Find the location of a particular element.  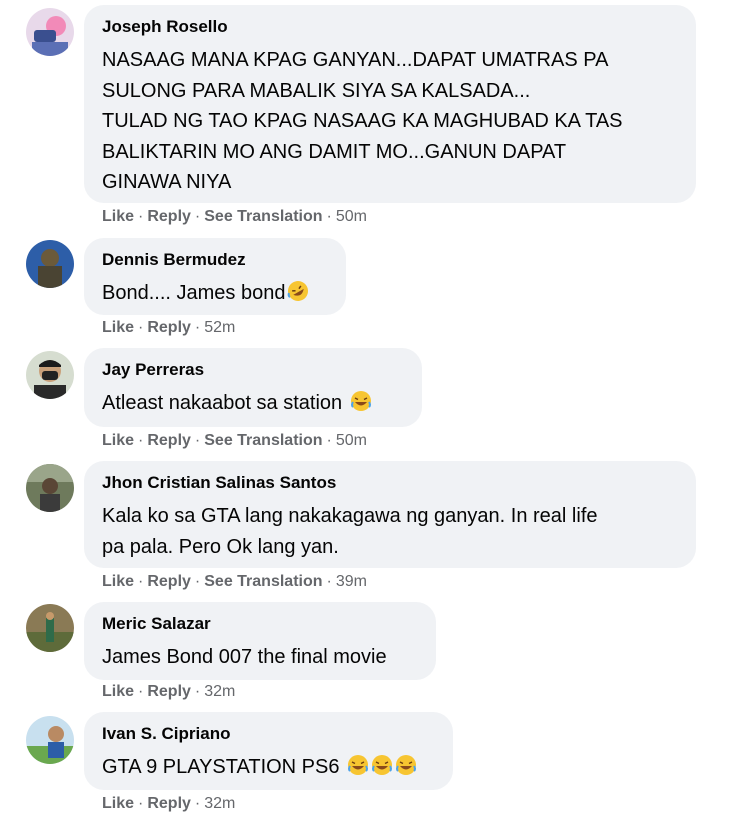

comment-bubble: Jay Perreras Atleast nakaabot sa station is located at coordinates (253, 387).